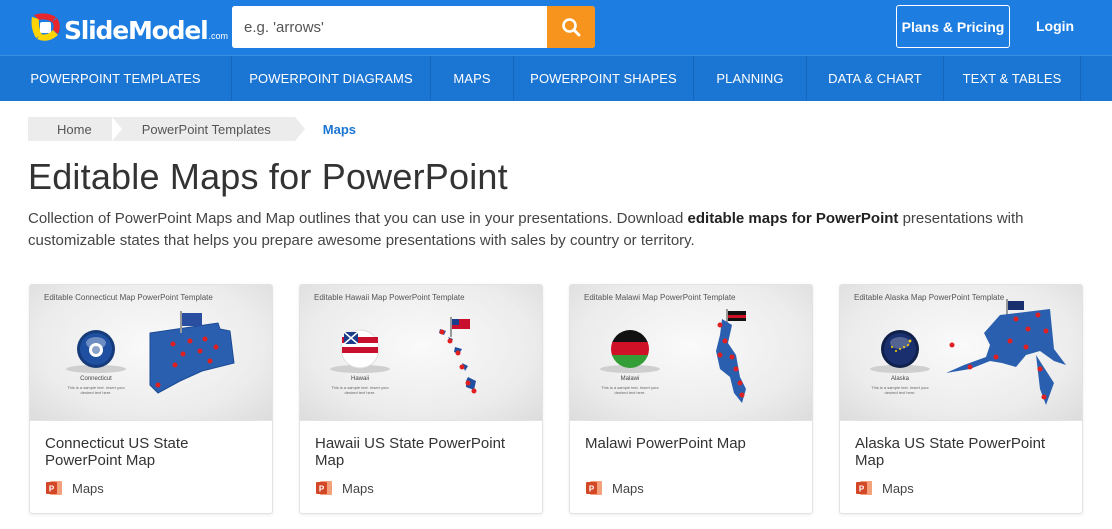 The height and width of the screenshot is (529, 1112). I want to click on alaska-map-icon, so click(968, 352).